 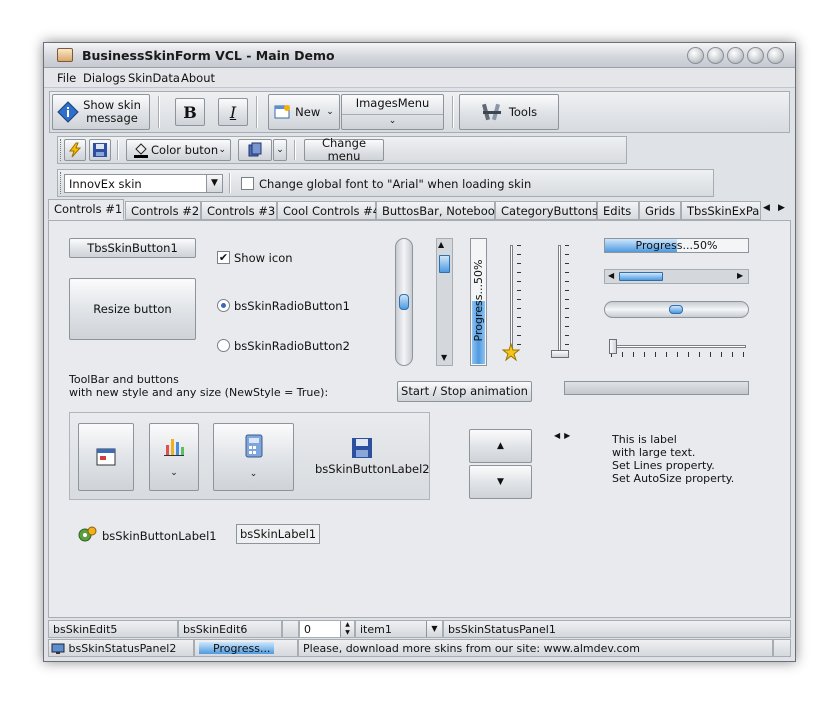 I want to click on tab-grids: Grids, so click(x=660, y=210).